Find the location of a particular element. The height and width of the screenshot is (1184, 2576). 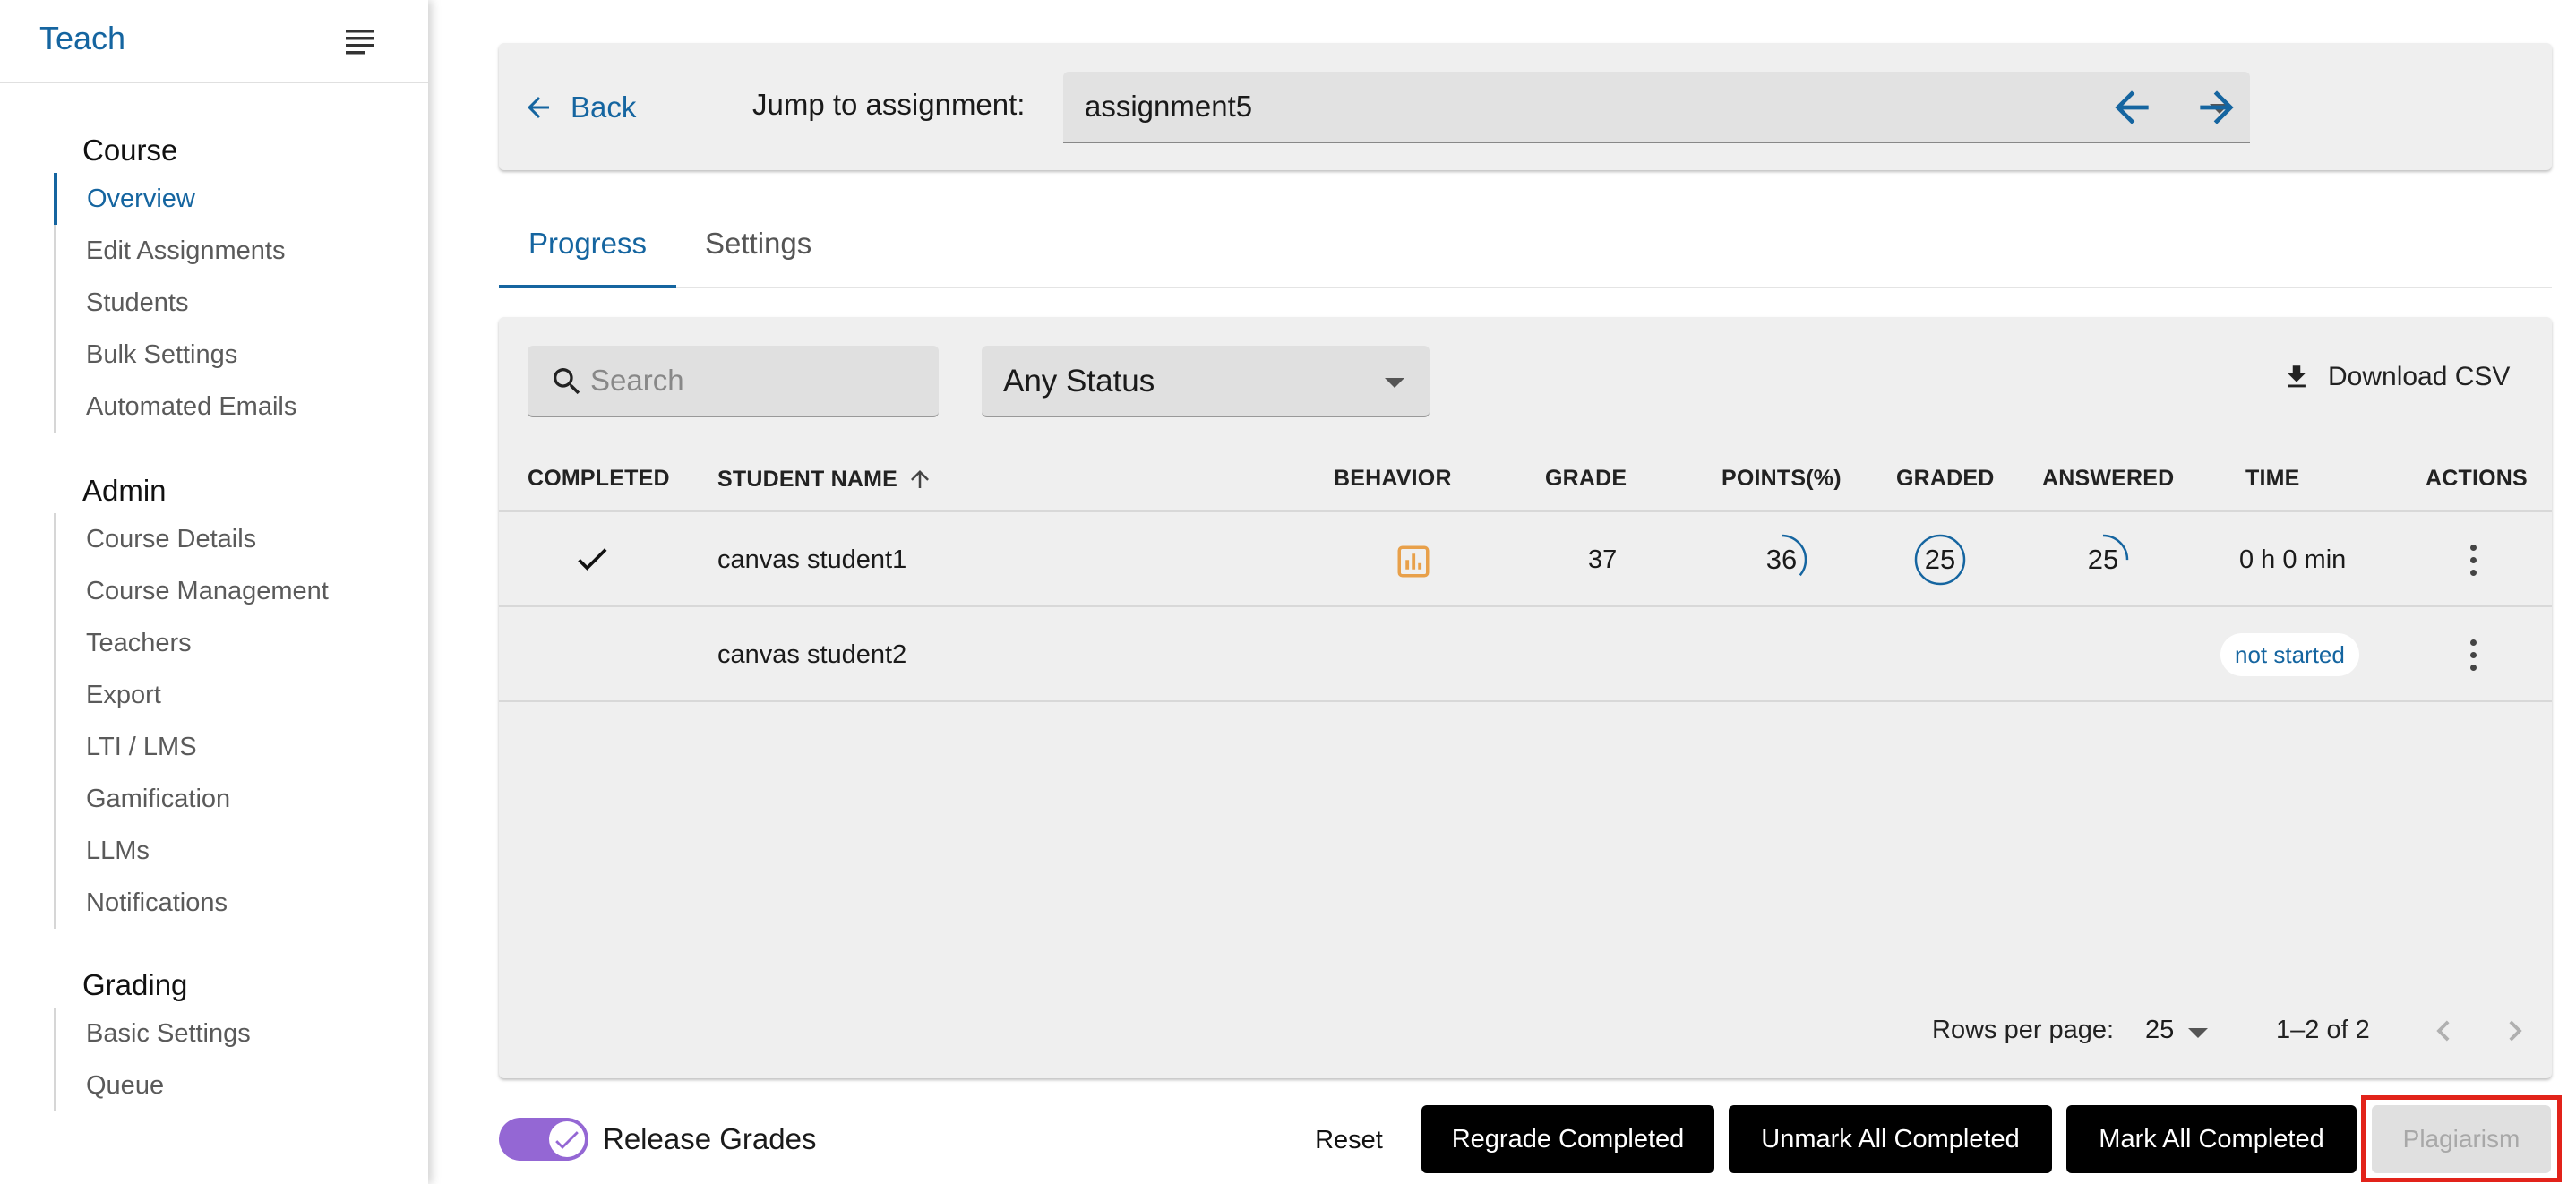

sidebar-list: Basic Settings Queue is located at coordinates (152, 1059).